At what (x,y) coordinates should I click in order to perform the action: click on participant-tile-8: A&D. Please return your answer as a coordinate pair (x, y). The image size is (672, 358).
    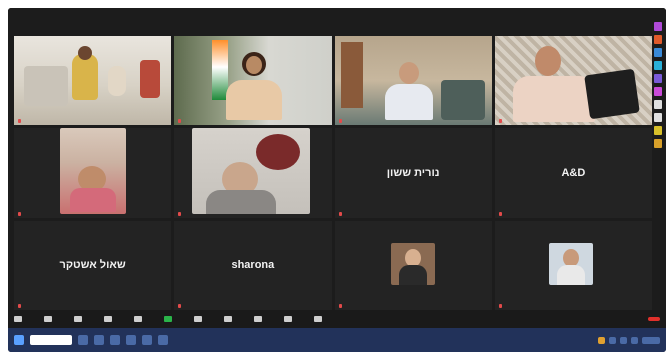
    Looking at the image, I should click on (573, 173).